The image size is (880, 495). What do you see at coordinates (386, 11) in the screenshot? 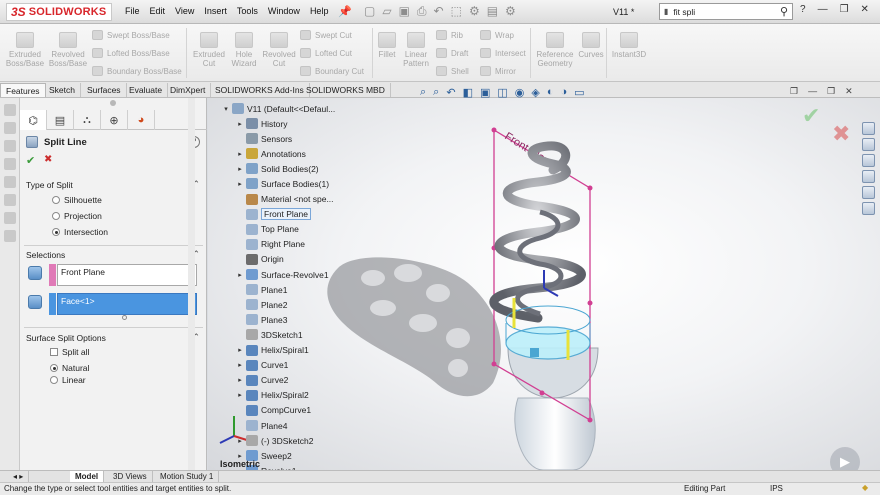
I see `open-icon: ▱` at bounding box center [386, 11].